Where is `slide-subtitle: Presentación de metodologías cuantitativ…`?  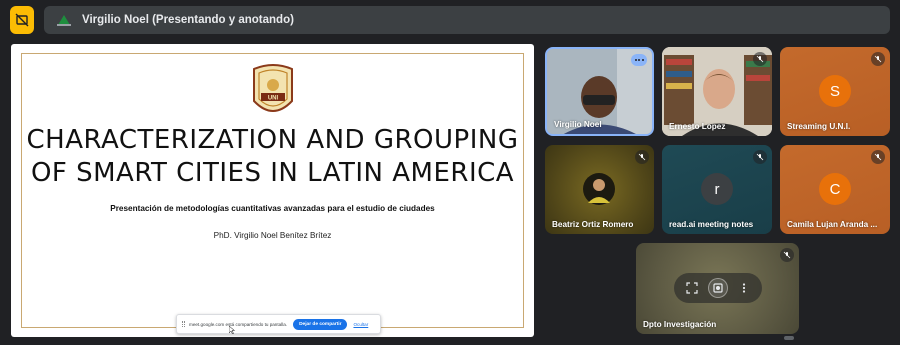 slide-subtitle: Presentación de metodologías cuantitativ… is located at coordinates (272, 208).